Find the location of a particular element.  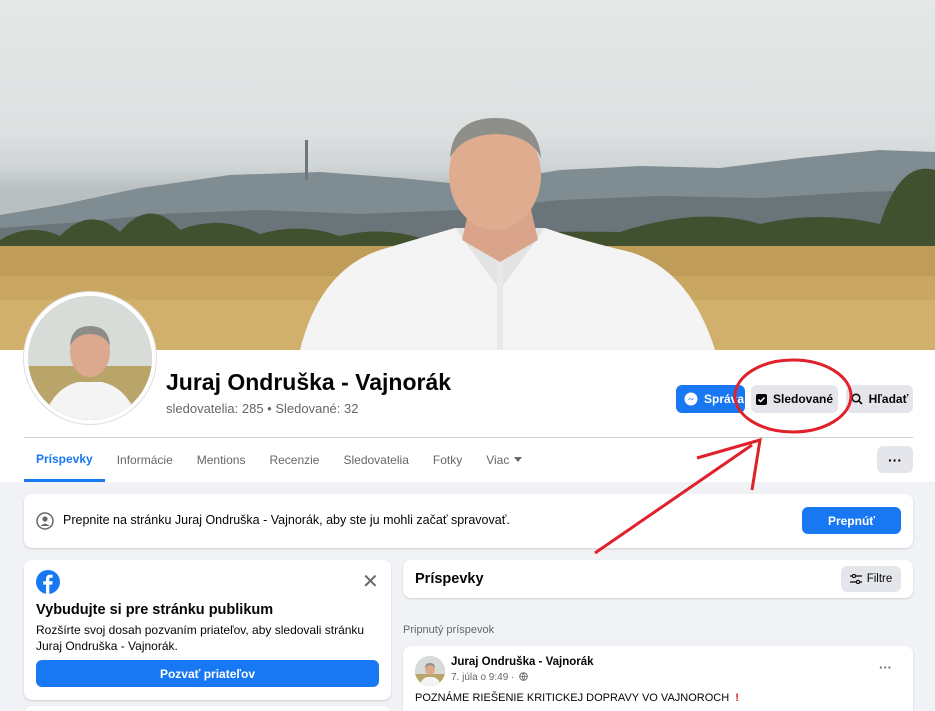

filter-button: Filtre is located at coordinates (871, 579).